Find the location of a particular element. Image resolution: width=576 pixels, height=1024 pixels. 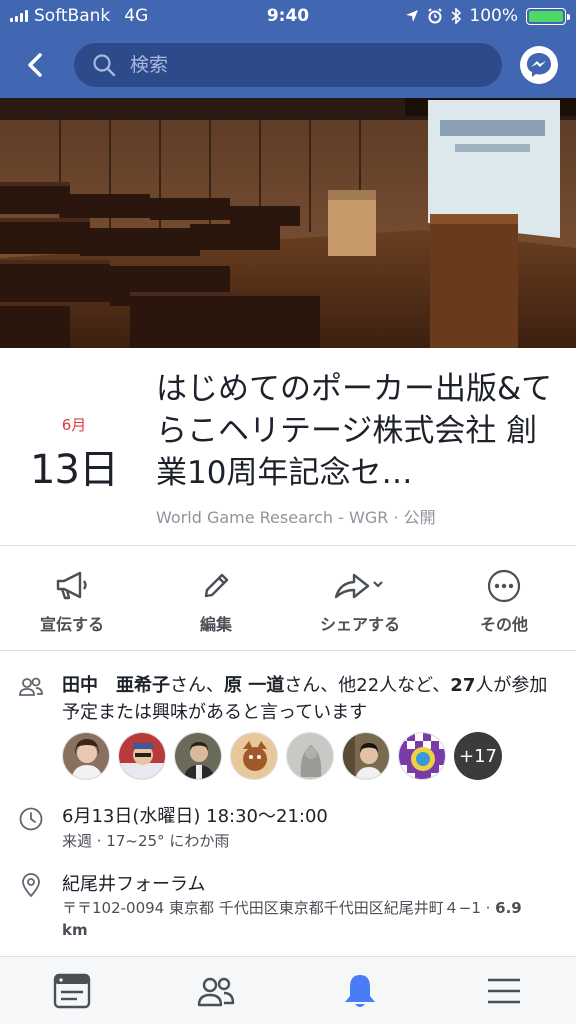

messenger-icon is located at coordinates (539, 65).